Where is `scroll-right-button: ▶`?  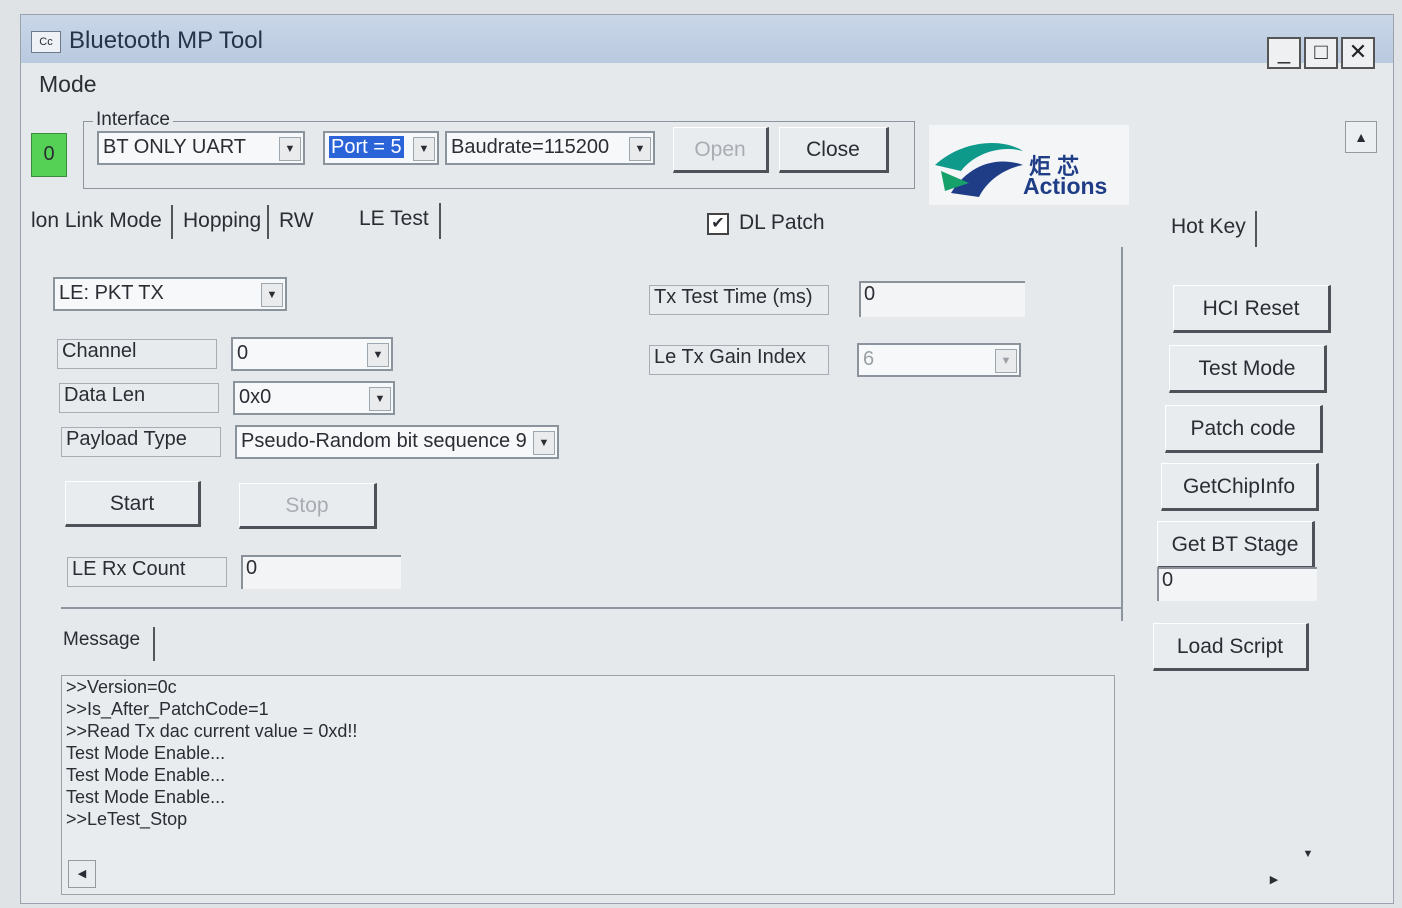
scroll-right-button: ▶ is located at coordinates (1274, 880).